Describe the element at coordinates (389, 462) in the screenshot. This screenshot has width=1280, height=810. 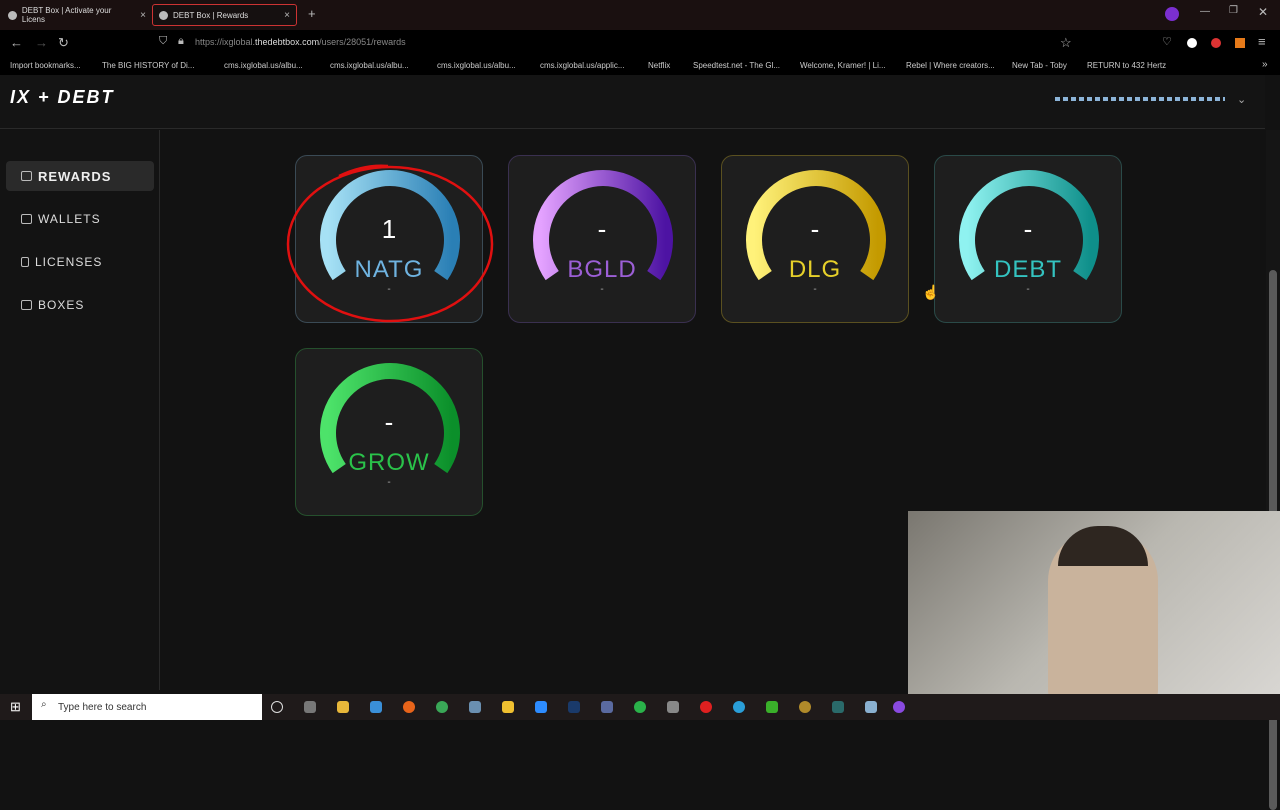
I see `reward-symbol: GROW` at that location.